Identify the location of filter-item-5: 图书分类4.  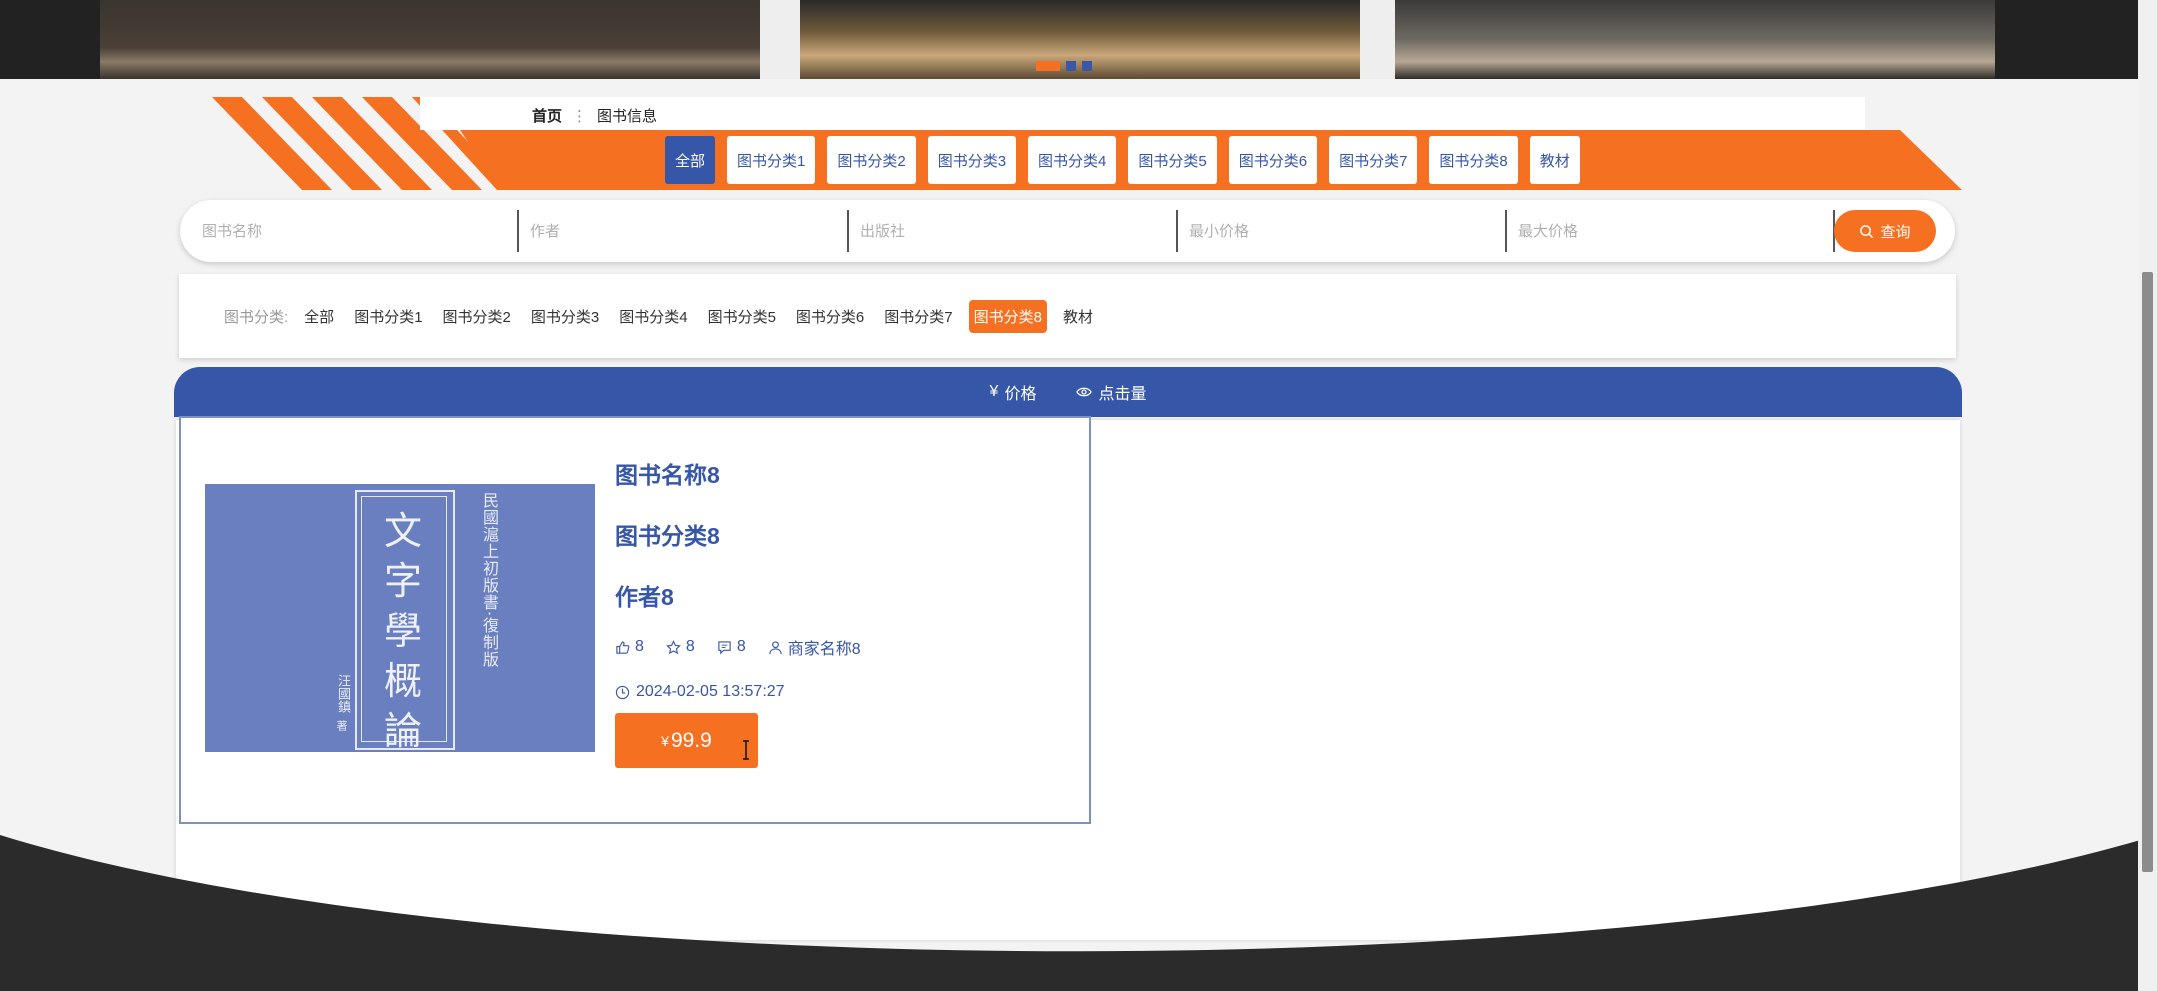
(653, 316).